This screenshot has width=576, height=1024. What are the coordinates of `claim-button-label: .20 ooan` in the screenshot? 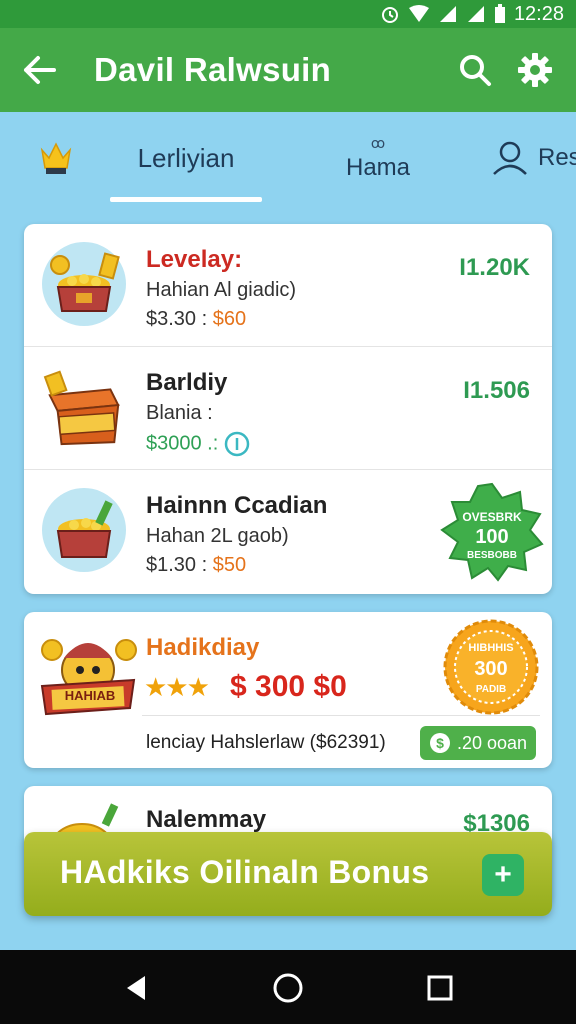 It's located at (492, 742).